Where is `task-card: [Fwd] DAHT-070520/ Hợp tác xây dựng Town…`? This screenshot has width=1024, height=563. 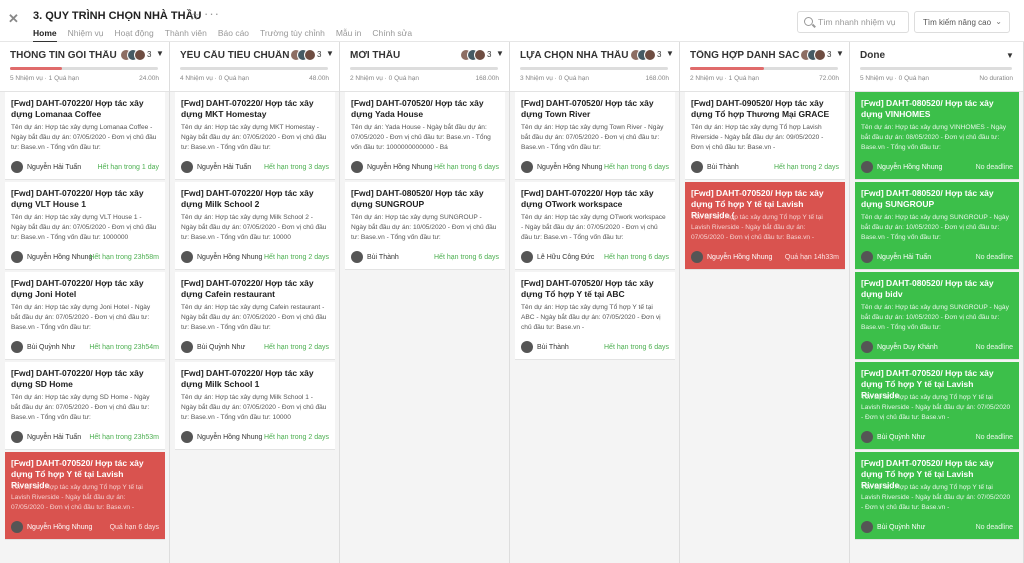
task-card: [Fwd] DAHT-070520/ Hợp tác xây dựng Town… is located at coordinates (595, 136).